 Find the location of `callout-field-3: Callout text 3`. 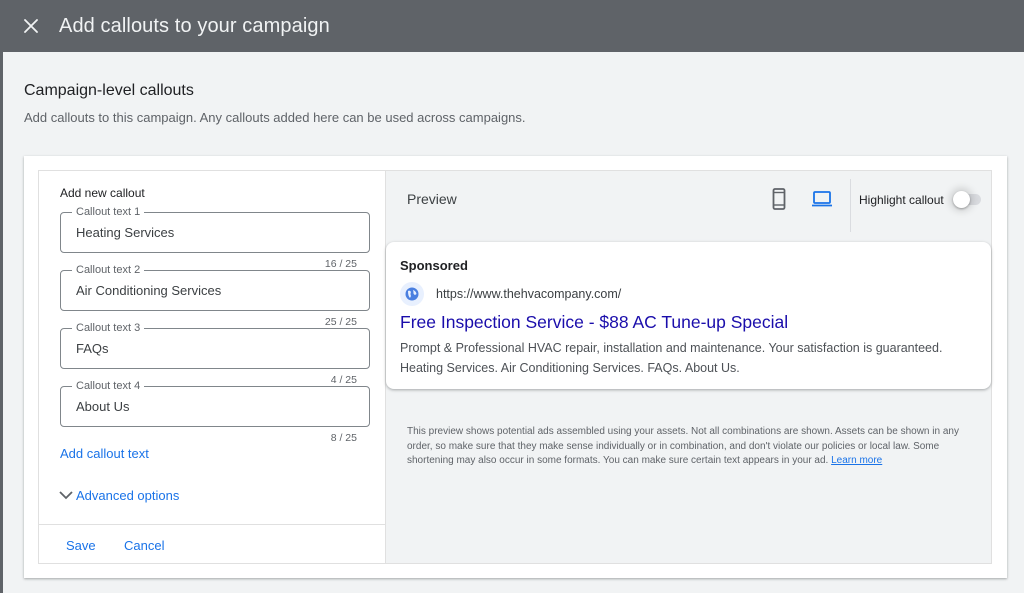

callout-field-3: Callout text 3 is located at coordinates (215, 345).